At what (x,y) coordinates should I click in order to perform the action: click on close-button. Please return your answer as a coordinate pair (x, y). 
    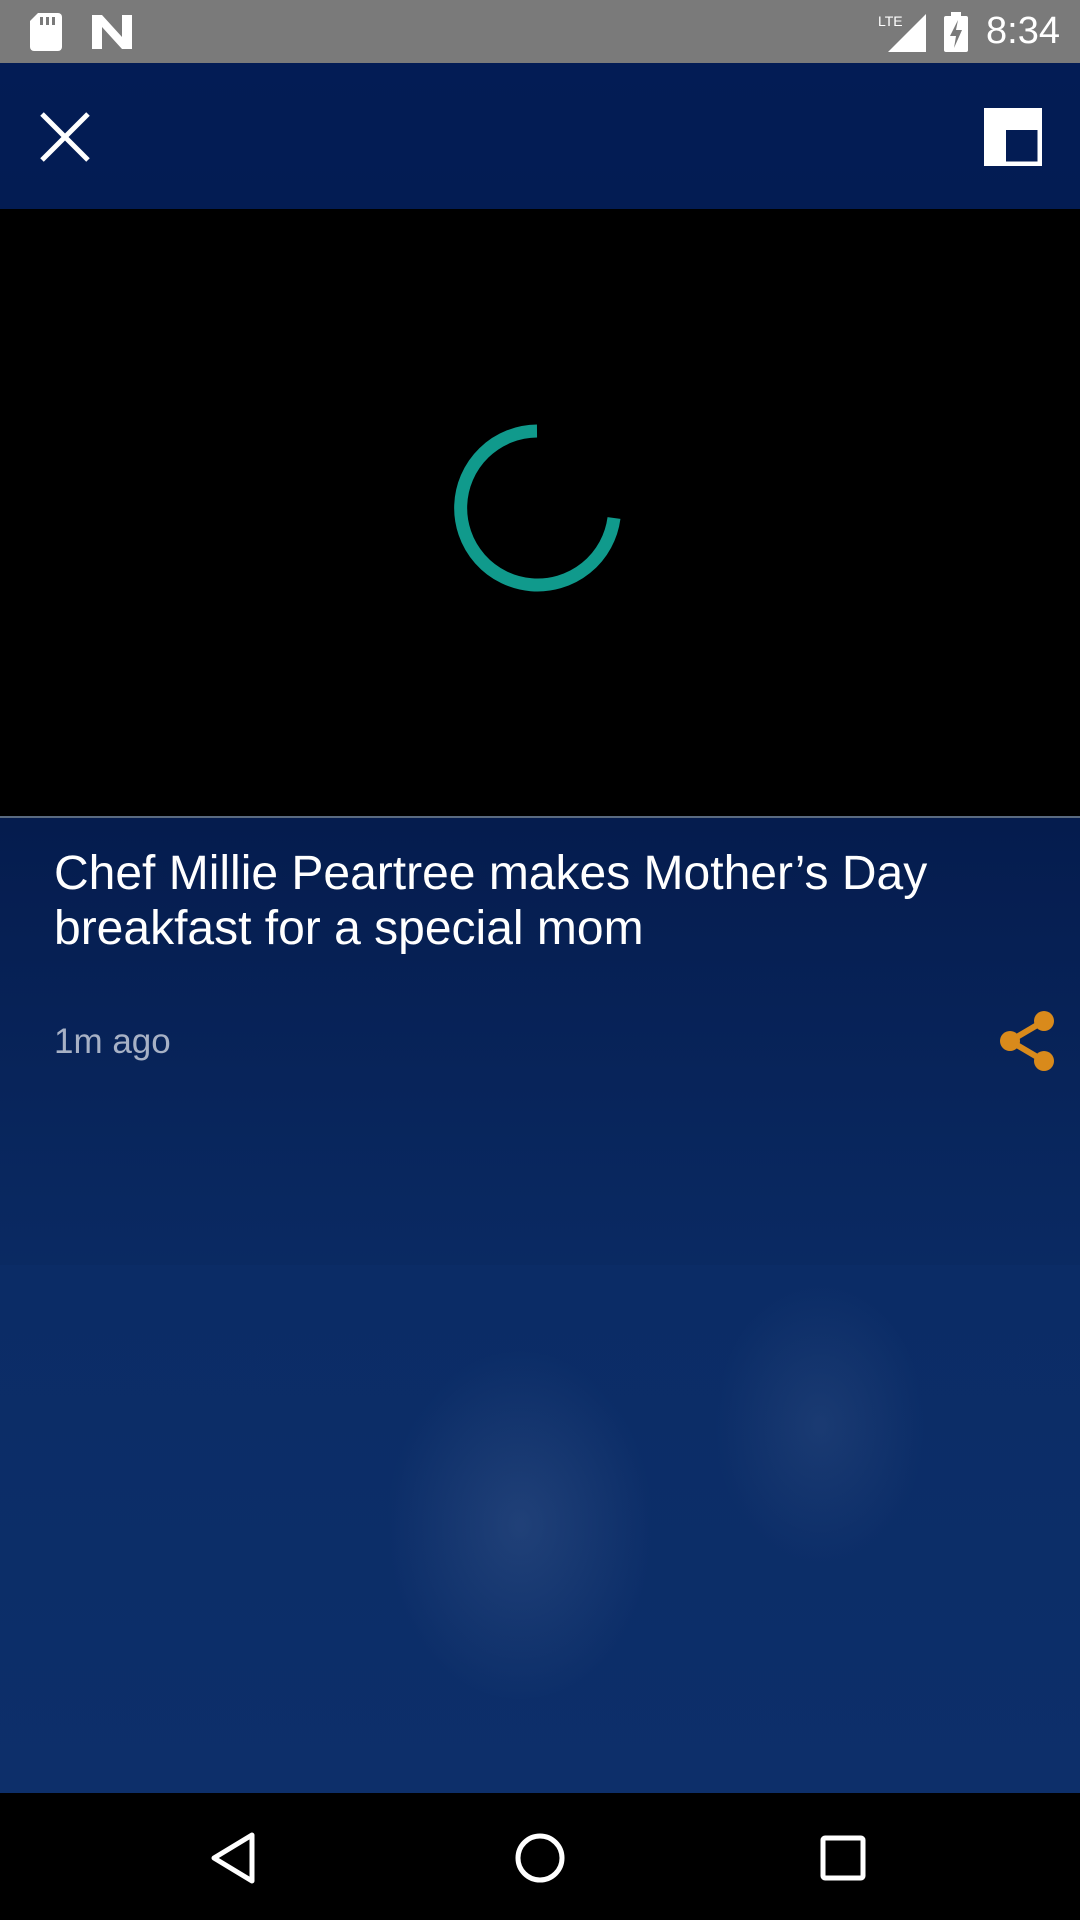
    Looking at the image, I should click on (65, 137).